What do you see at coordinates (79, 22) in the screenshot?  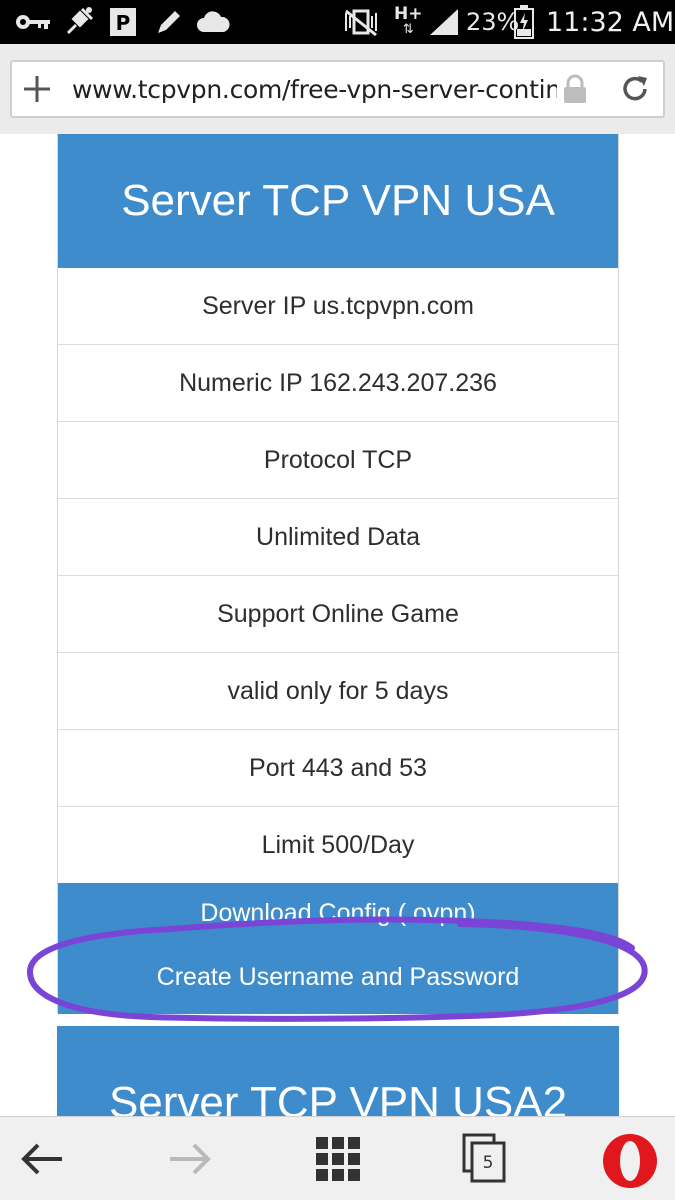 I see `satellite-icon` at bounding box center [79, 22].